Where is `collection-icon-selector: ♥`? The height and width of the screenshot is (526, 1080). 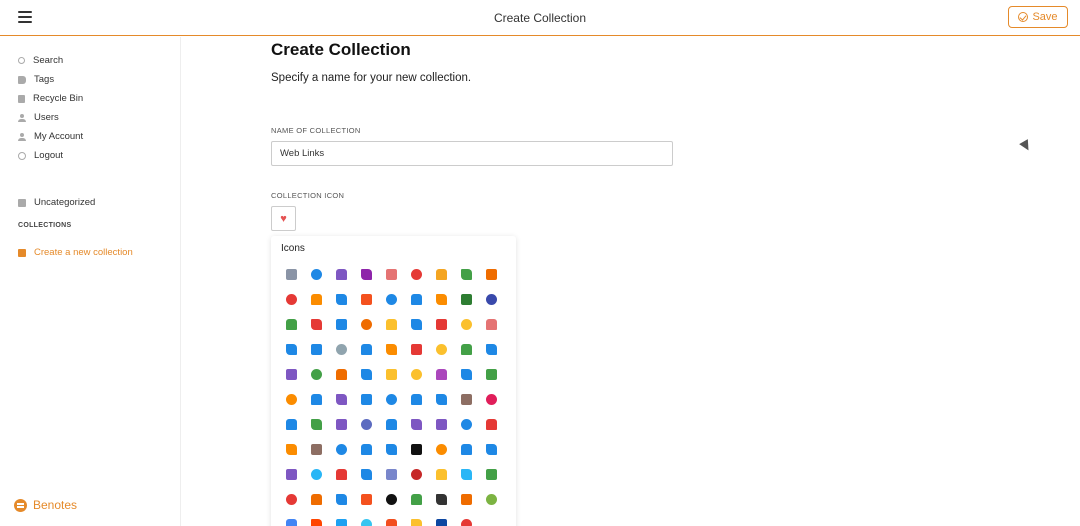 collection-icon-selector: ♥ is located at coordinates (283, 218).